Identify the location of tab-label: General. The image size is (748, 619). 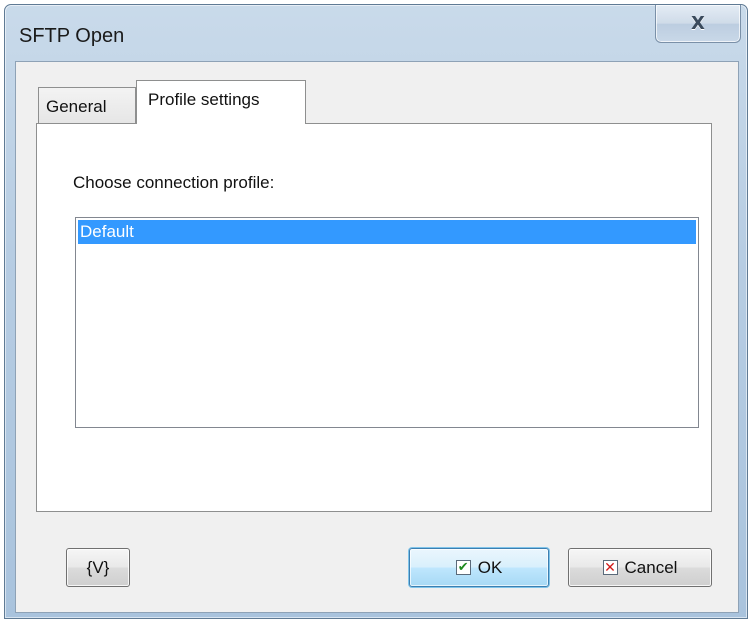
(76, 106).